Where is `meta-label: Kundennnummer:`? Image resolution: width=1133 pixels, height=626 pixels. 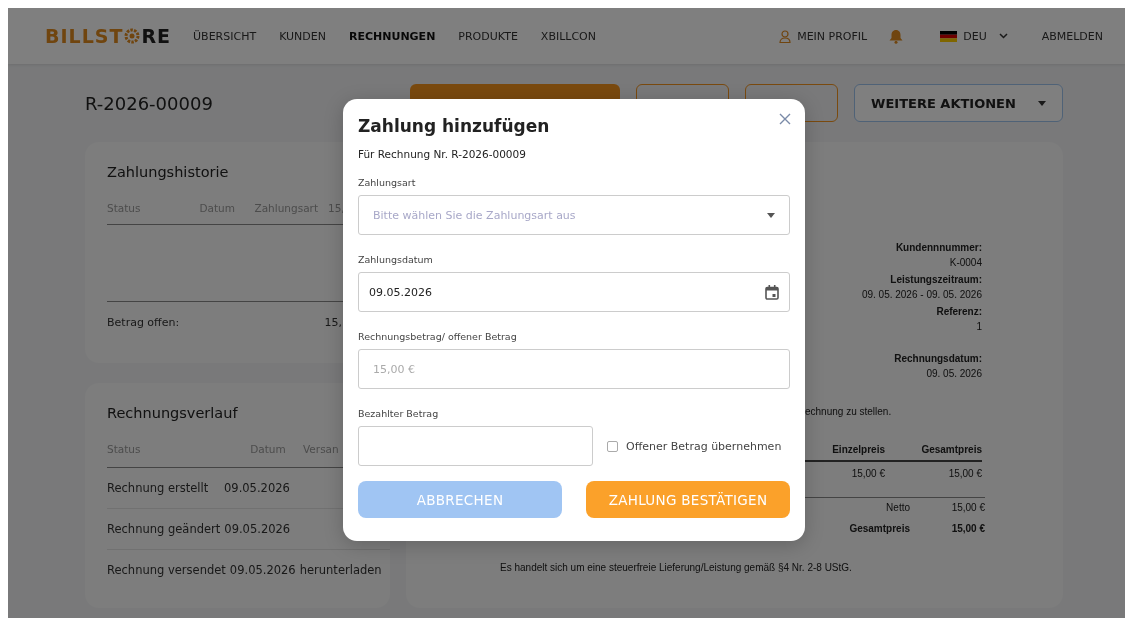 meta-label: Kundennnummer: is located at coordinates (938, 248).